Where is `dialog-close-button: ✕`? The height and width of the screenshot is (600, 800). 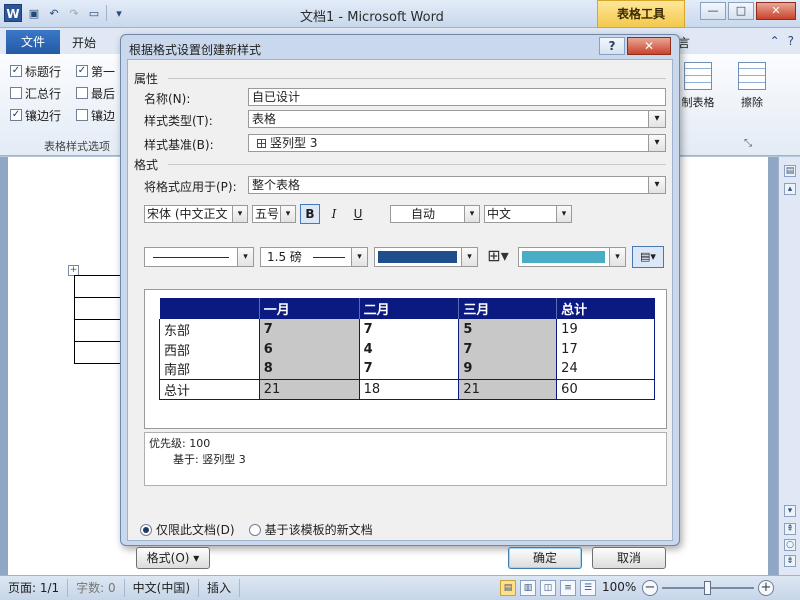 dialog-close-button: ✕ is located at coordinates (649, 46).